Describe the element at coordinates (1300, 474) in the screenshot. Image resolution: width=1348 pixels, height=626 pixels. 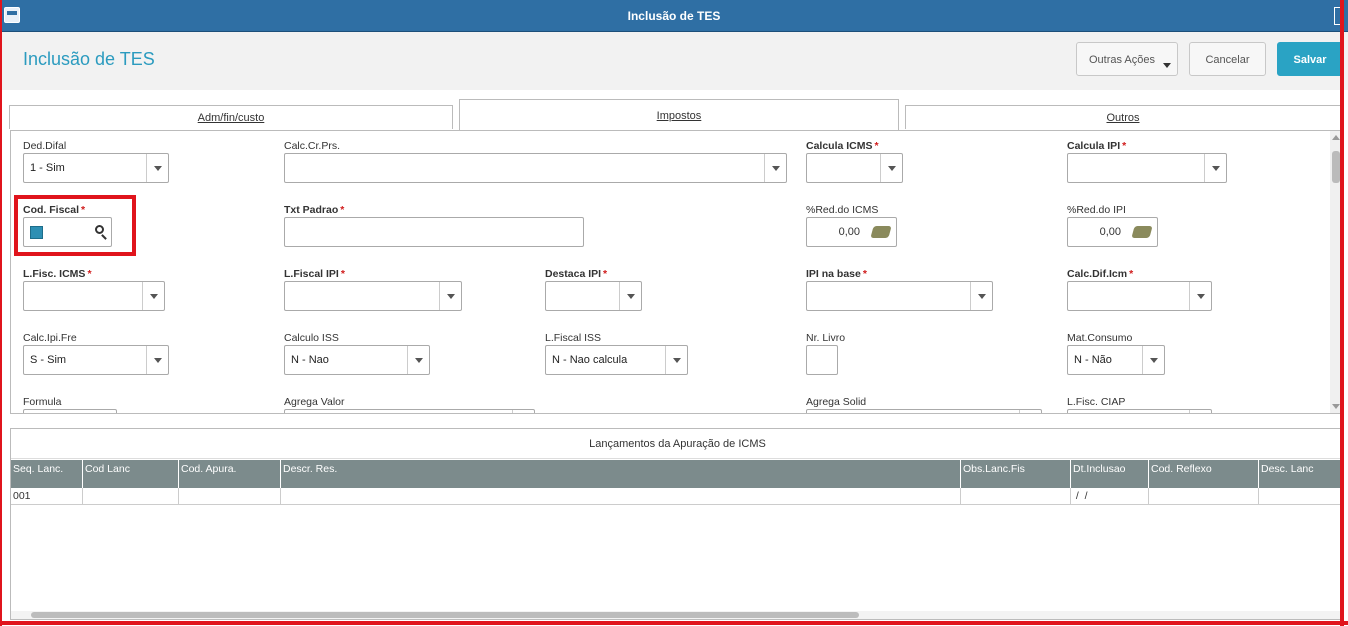
I see `column-header: Desc. Lanc` at that location.